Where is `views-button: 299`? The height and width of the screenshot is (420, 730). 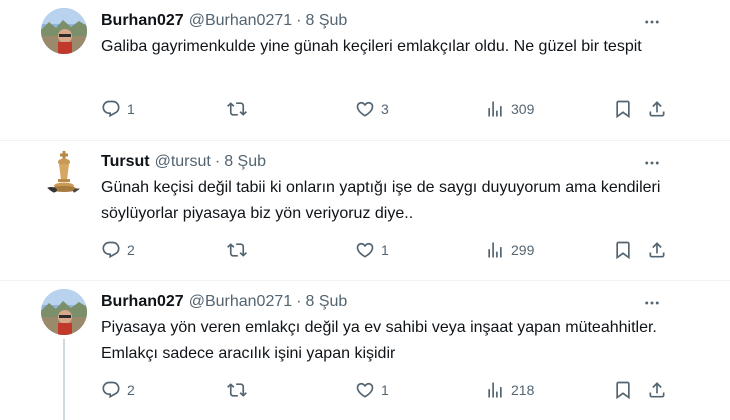 views-button: 299 is located at coordinates (509, 250).